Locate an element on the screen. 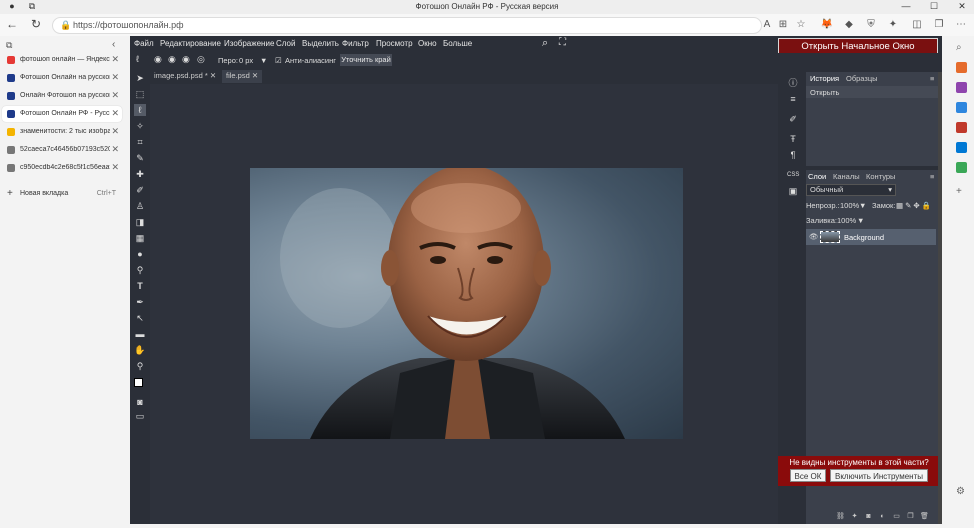  info-icon: ⓘ is located at coordinates (793, 83).